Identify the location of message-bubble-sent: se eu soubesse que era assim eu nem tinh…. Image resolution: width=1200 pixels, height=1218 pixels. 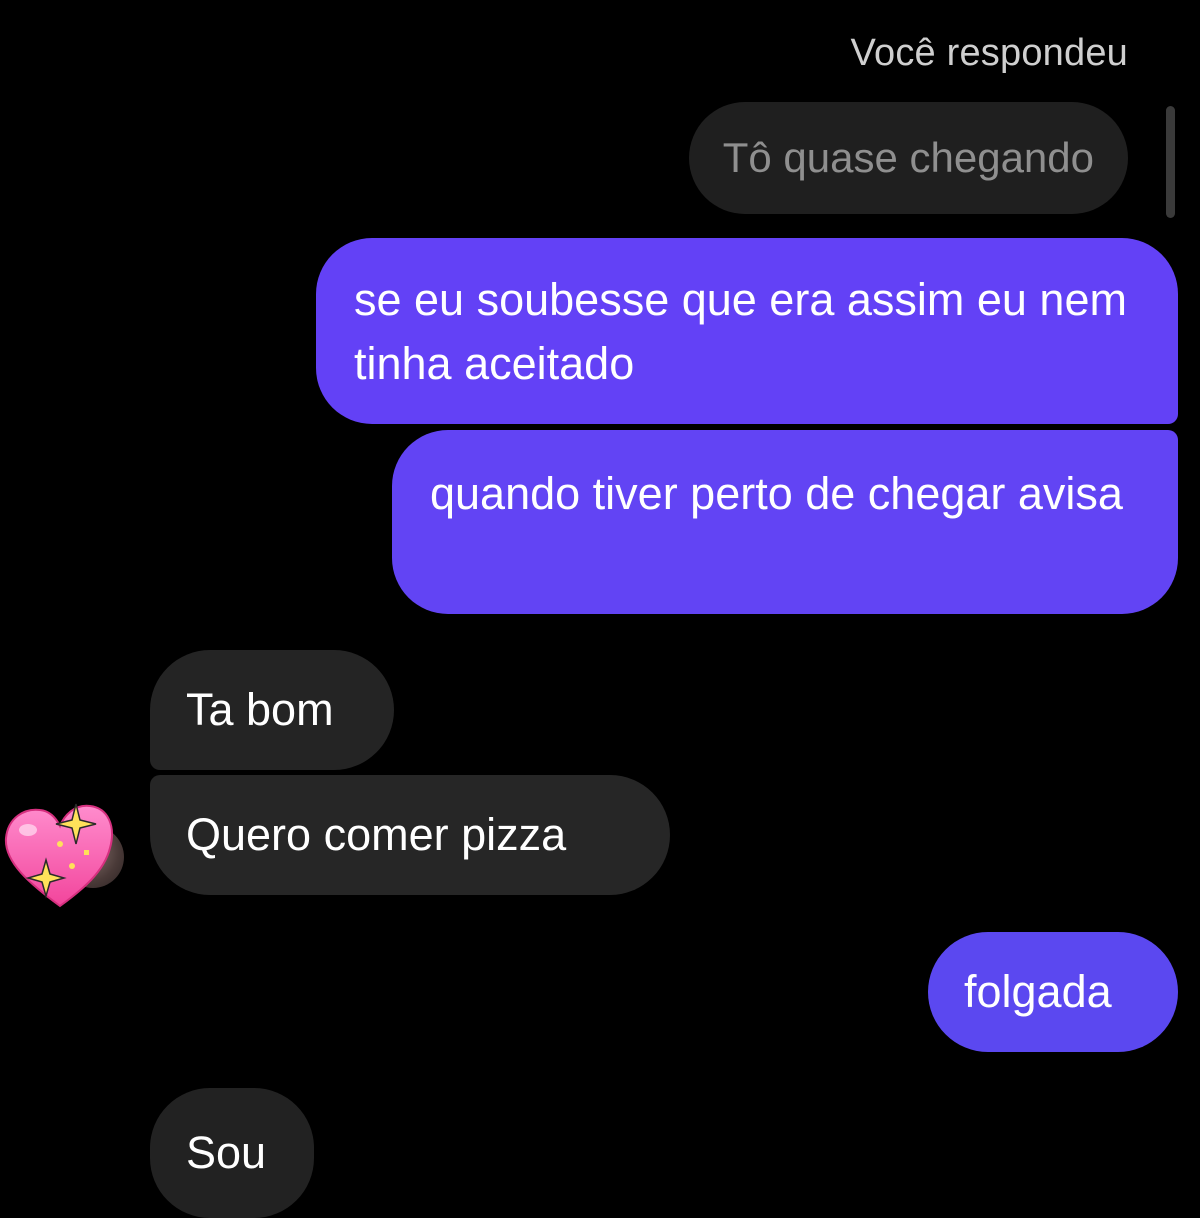
(747, 331).